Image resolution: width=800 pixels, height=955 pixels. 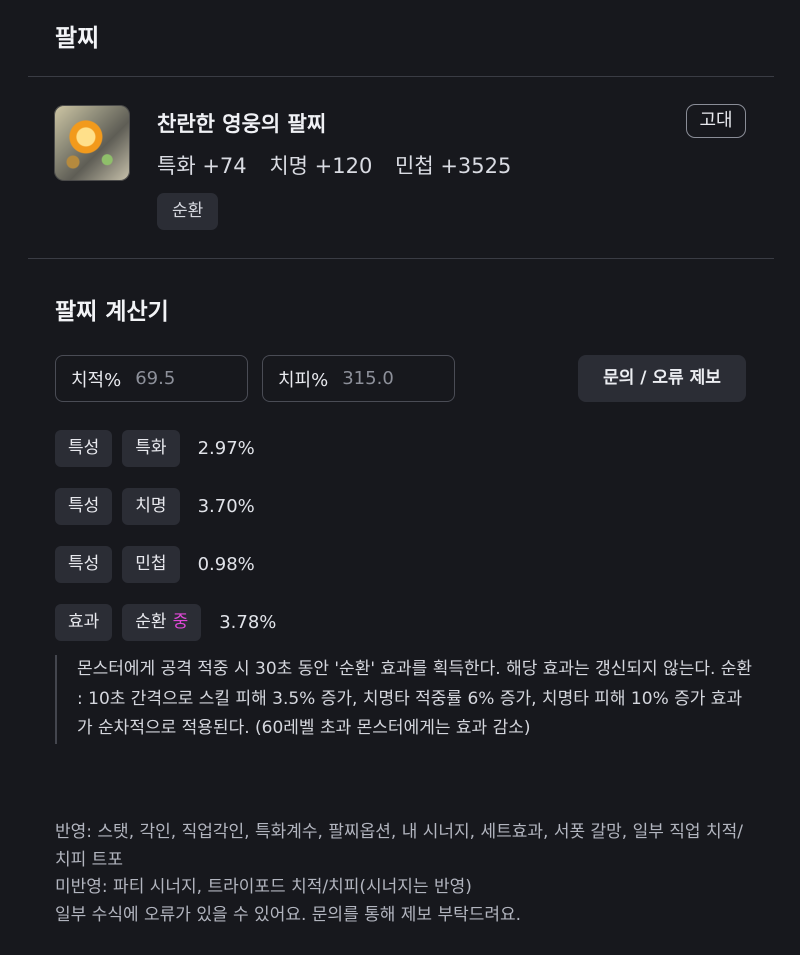 I want to click on stat-dexterity: 민첩 +3525, so click(x=453, y=166).